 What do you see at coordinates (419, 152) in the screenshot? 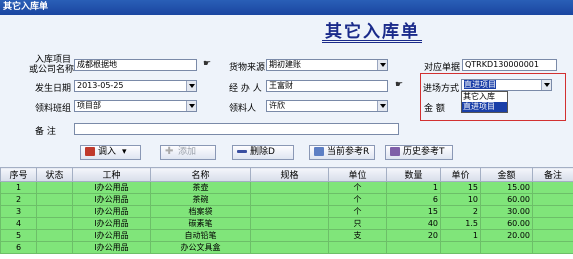
I see `history-reference-button: 历史参考T` at bounding box center [419, 152].